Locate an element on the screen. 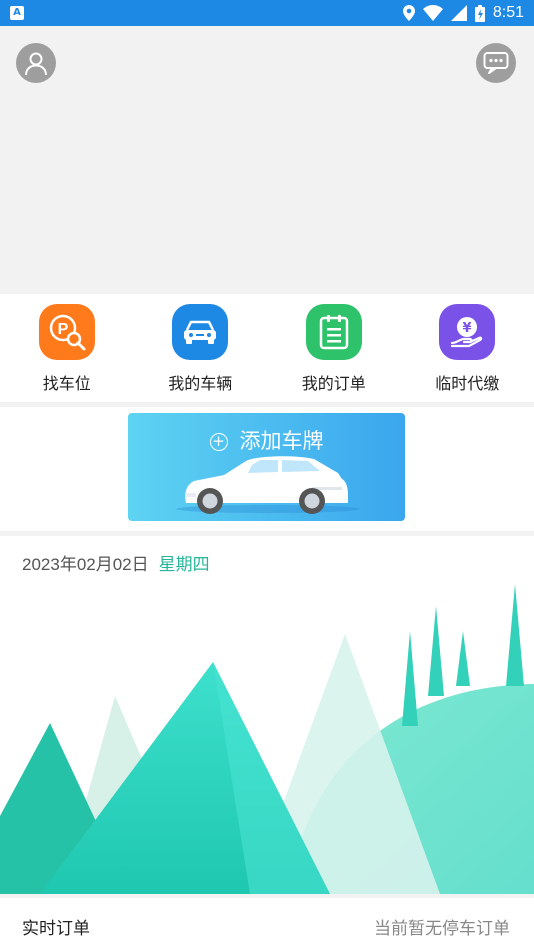 This screenshot has height=950, width=534. orders-empty-status: 当前暂无停车订单 is located at coordinates (442, 929).